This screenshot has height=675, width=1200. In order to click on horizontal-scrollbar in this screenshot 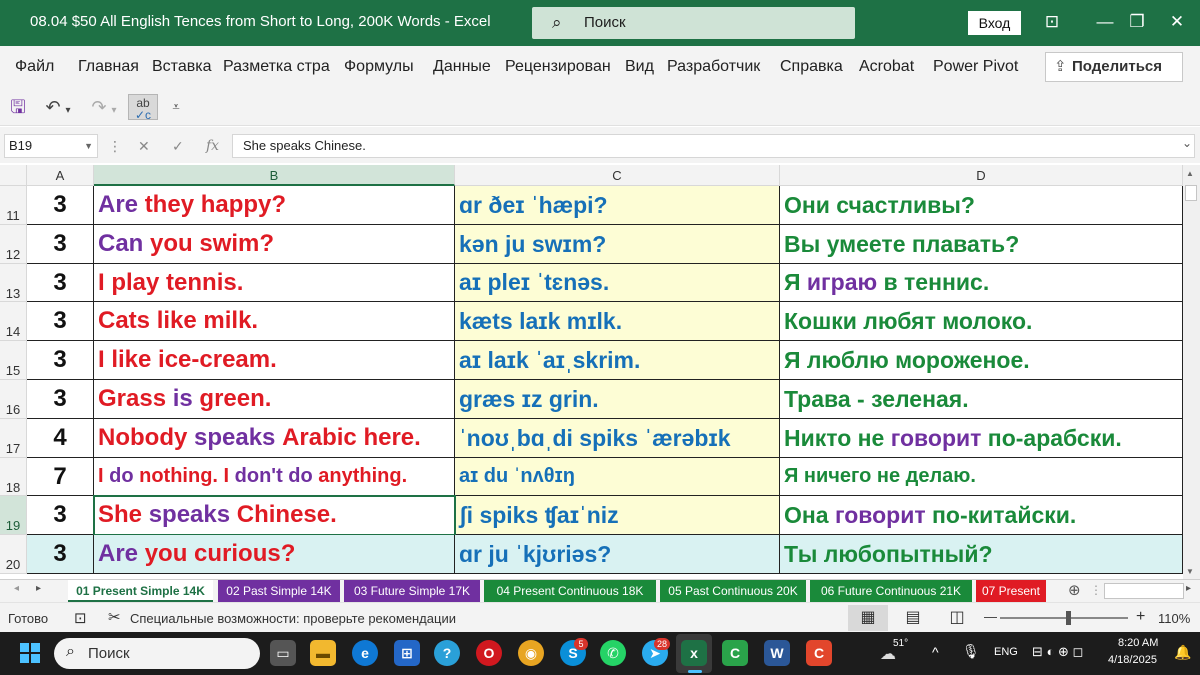, I will do `click(1144, 591)`.